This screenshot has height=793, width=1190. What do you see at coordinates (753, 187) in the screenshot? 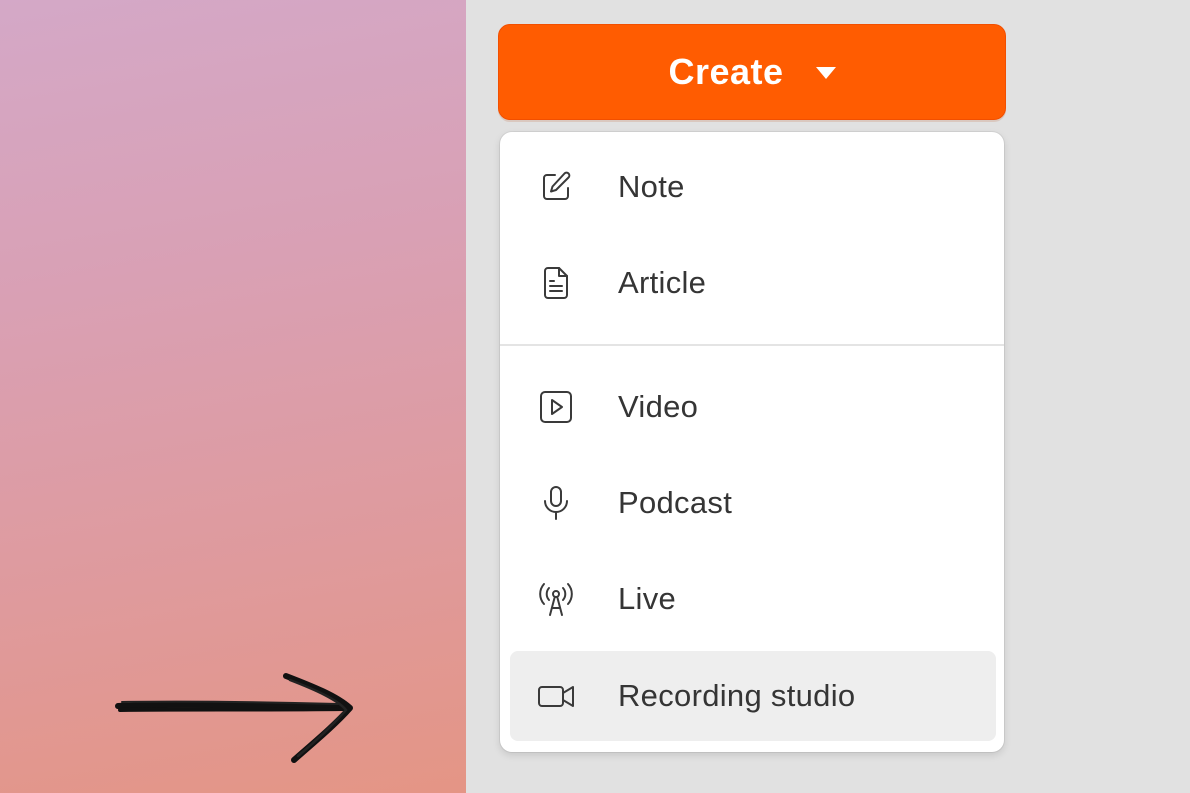
I see `menu-item-note: Note` at bounding box center [753, 187].